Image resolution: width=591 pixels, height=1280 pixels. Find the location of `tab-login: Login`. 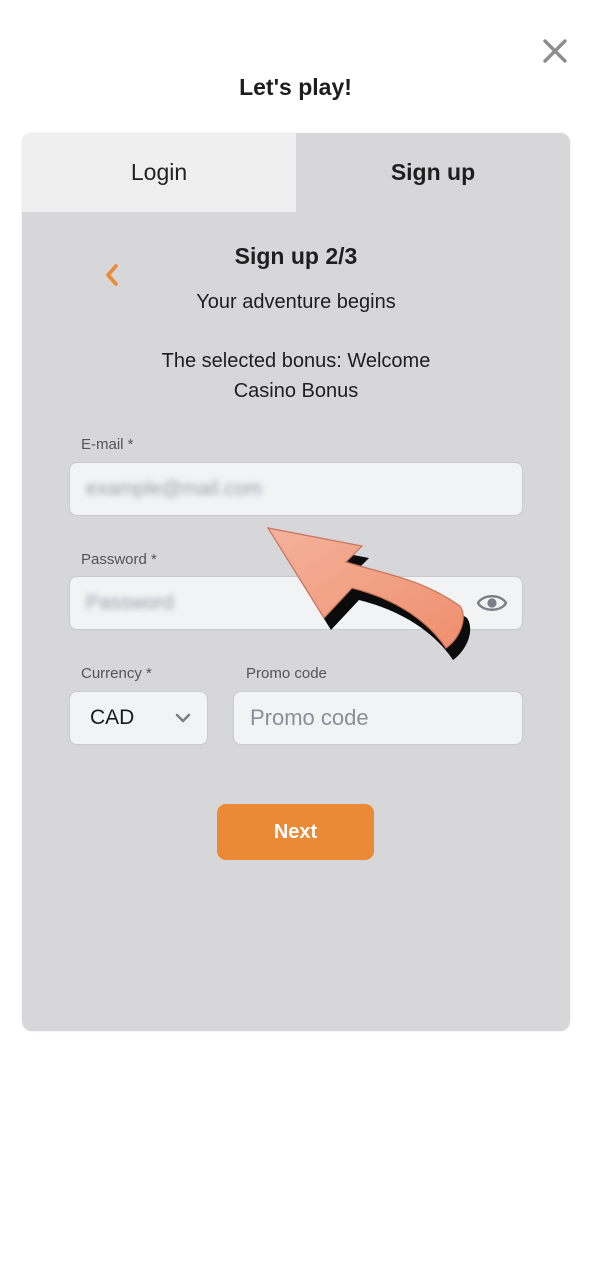

tab-login: Login is located at coordinates (159, 172).